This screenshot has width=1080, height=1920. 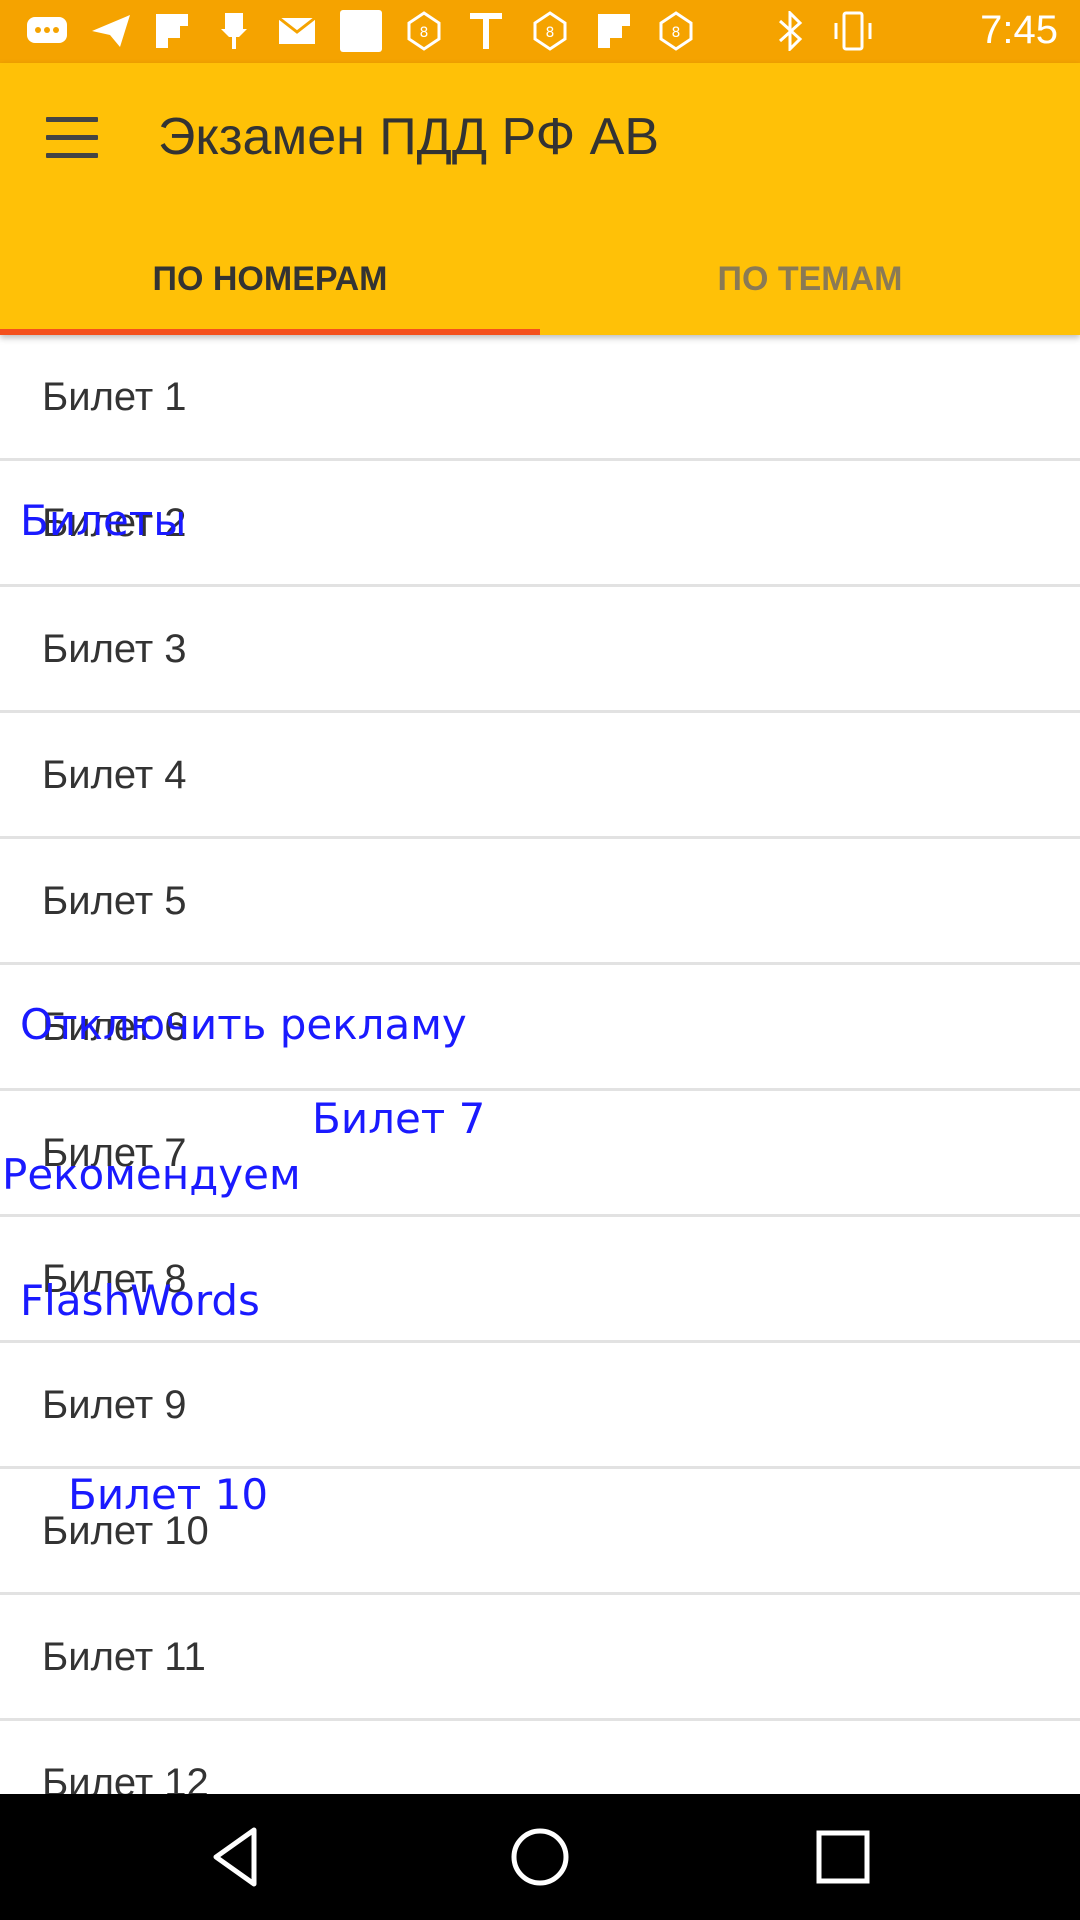 I want to click on menu-icon, so click(x=72, y=138).